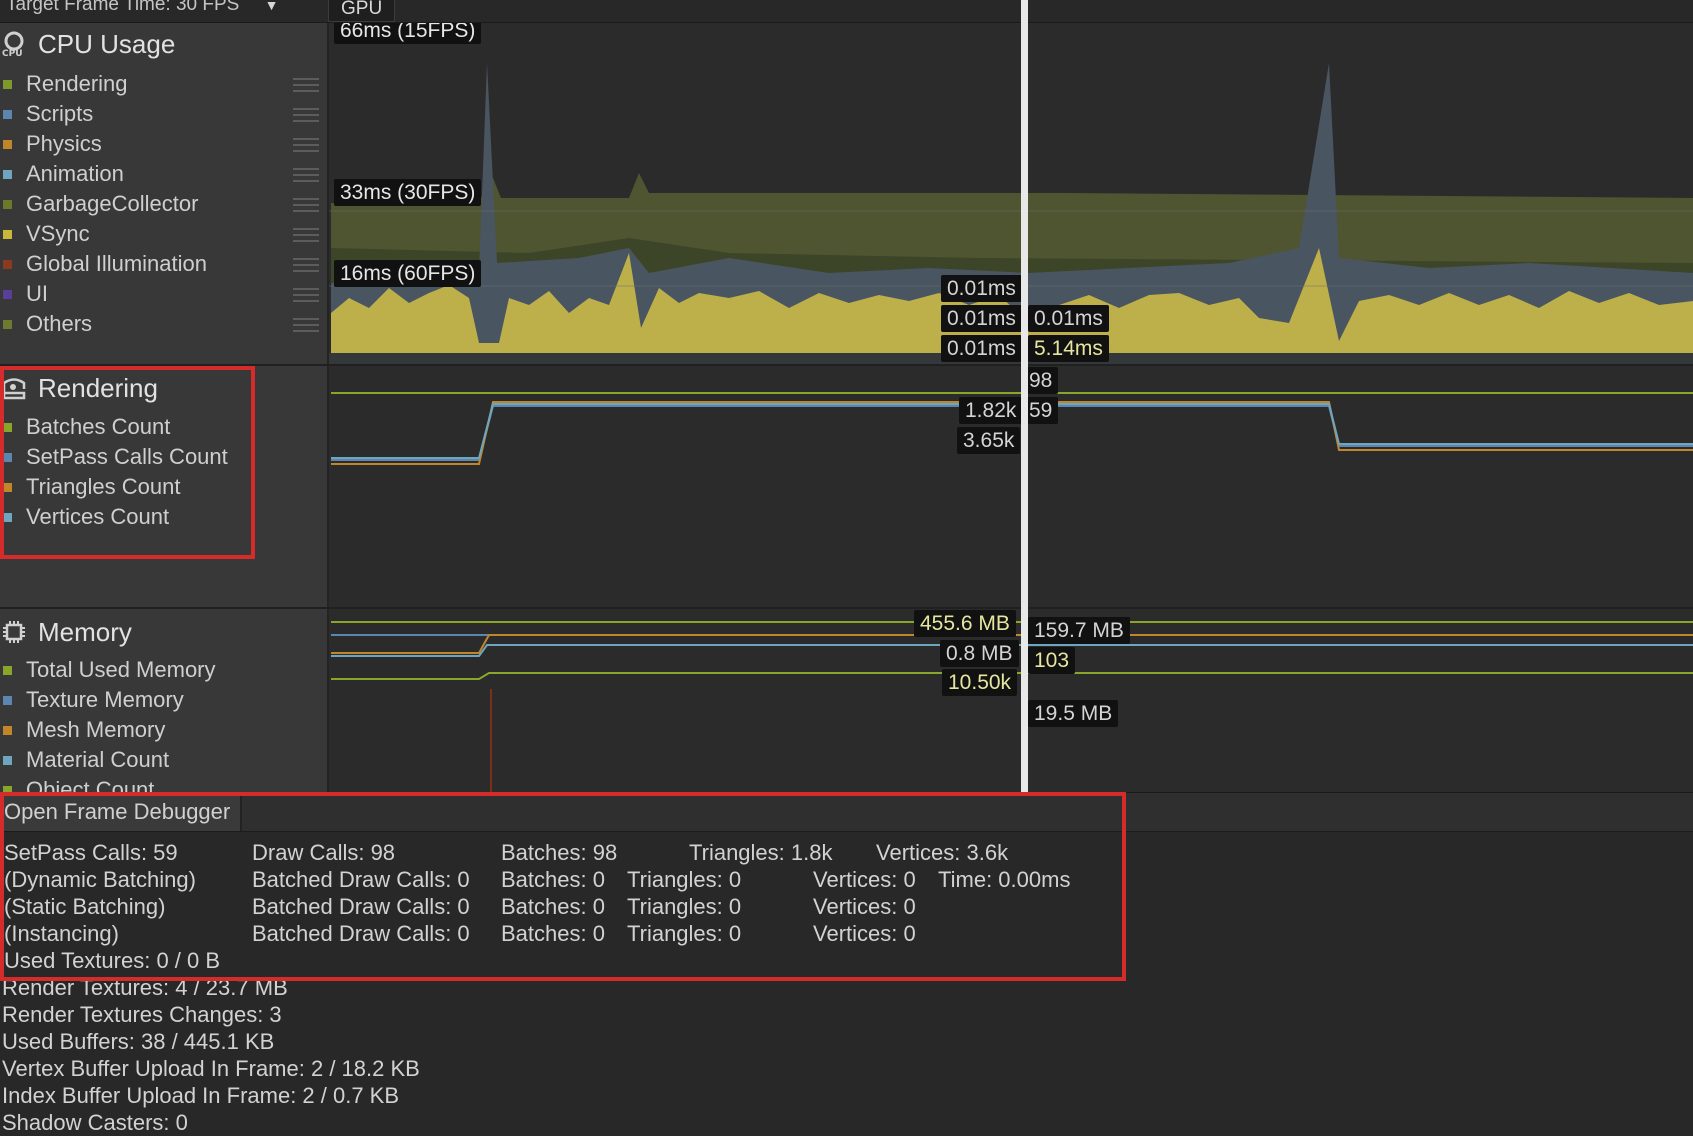 The image size is (1693, 1136). I want to click on legend-item: Vertices Count, so click(163, 517).